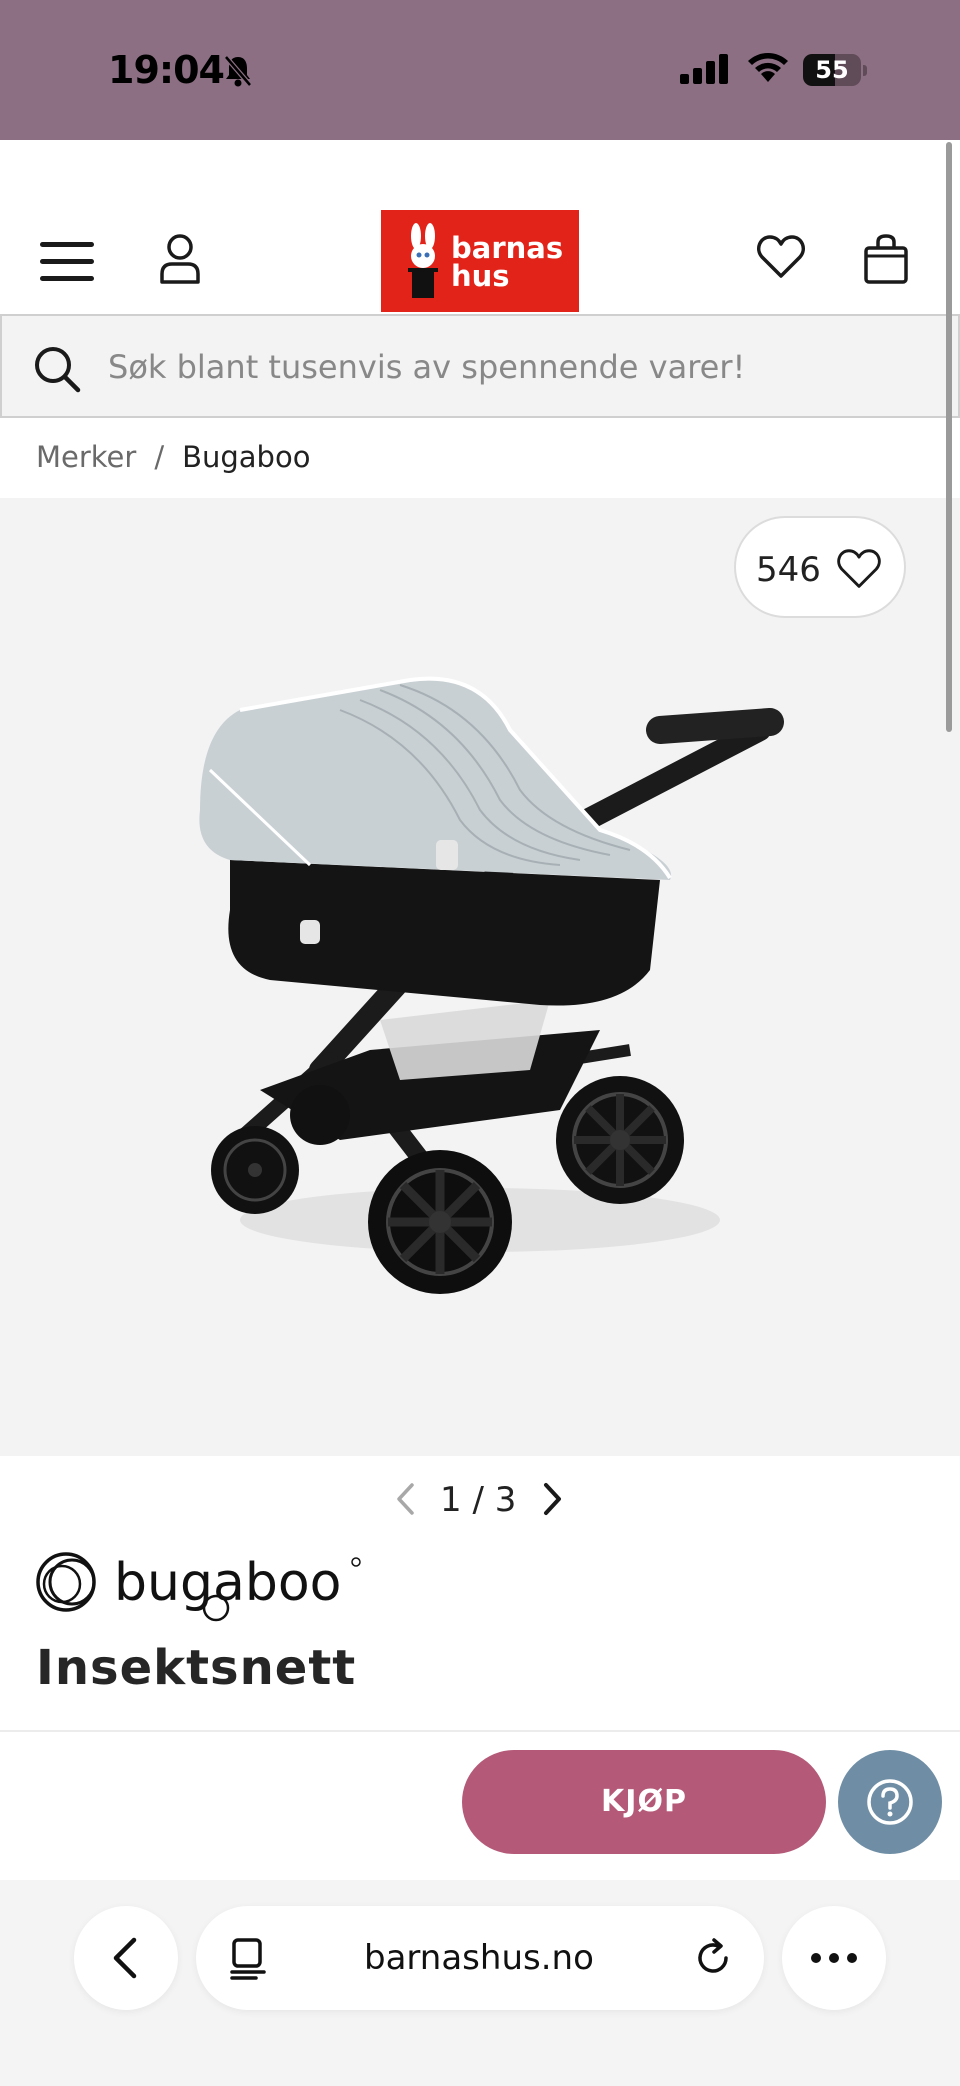 This screenshot has width=960, height=2086. Describe the element at coordinates (423, 260) in the screenshot. I see `bunny-logo-icon` at that location.